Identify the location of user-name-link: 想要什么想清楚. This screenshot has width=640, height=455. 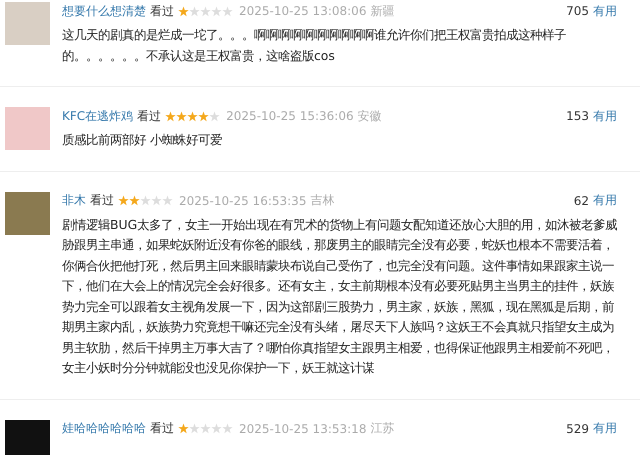
(104, 11).